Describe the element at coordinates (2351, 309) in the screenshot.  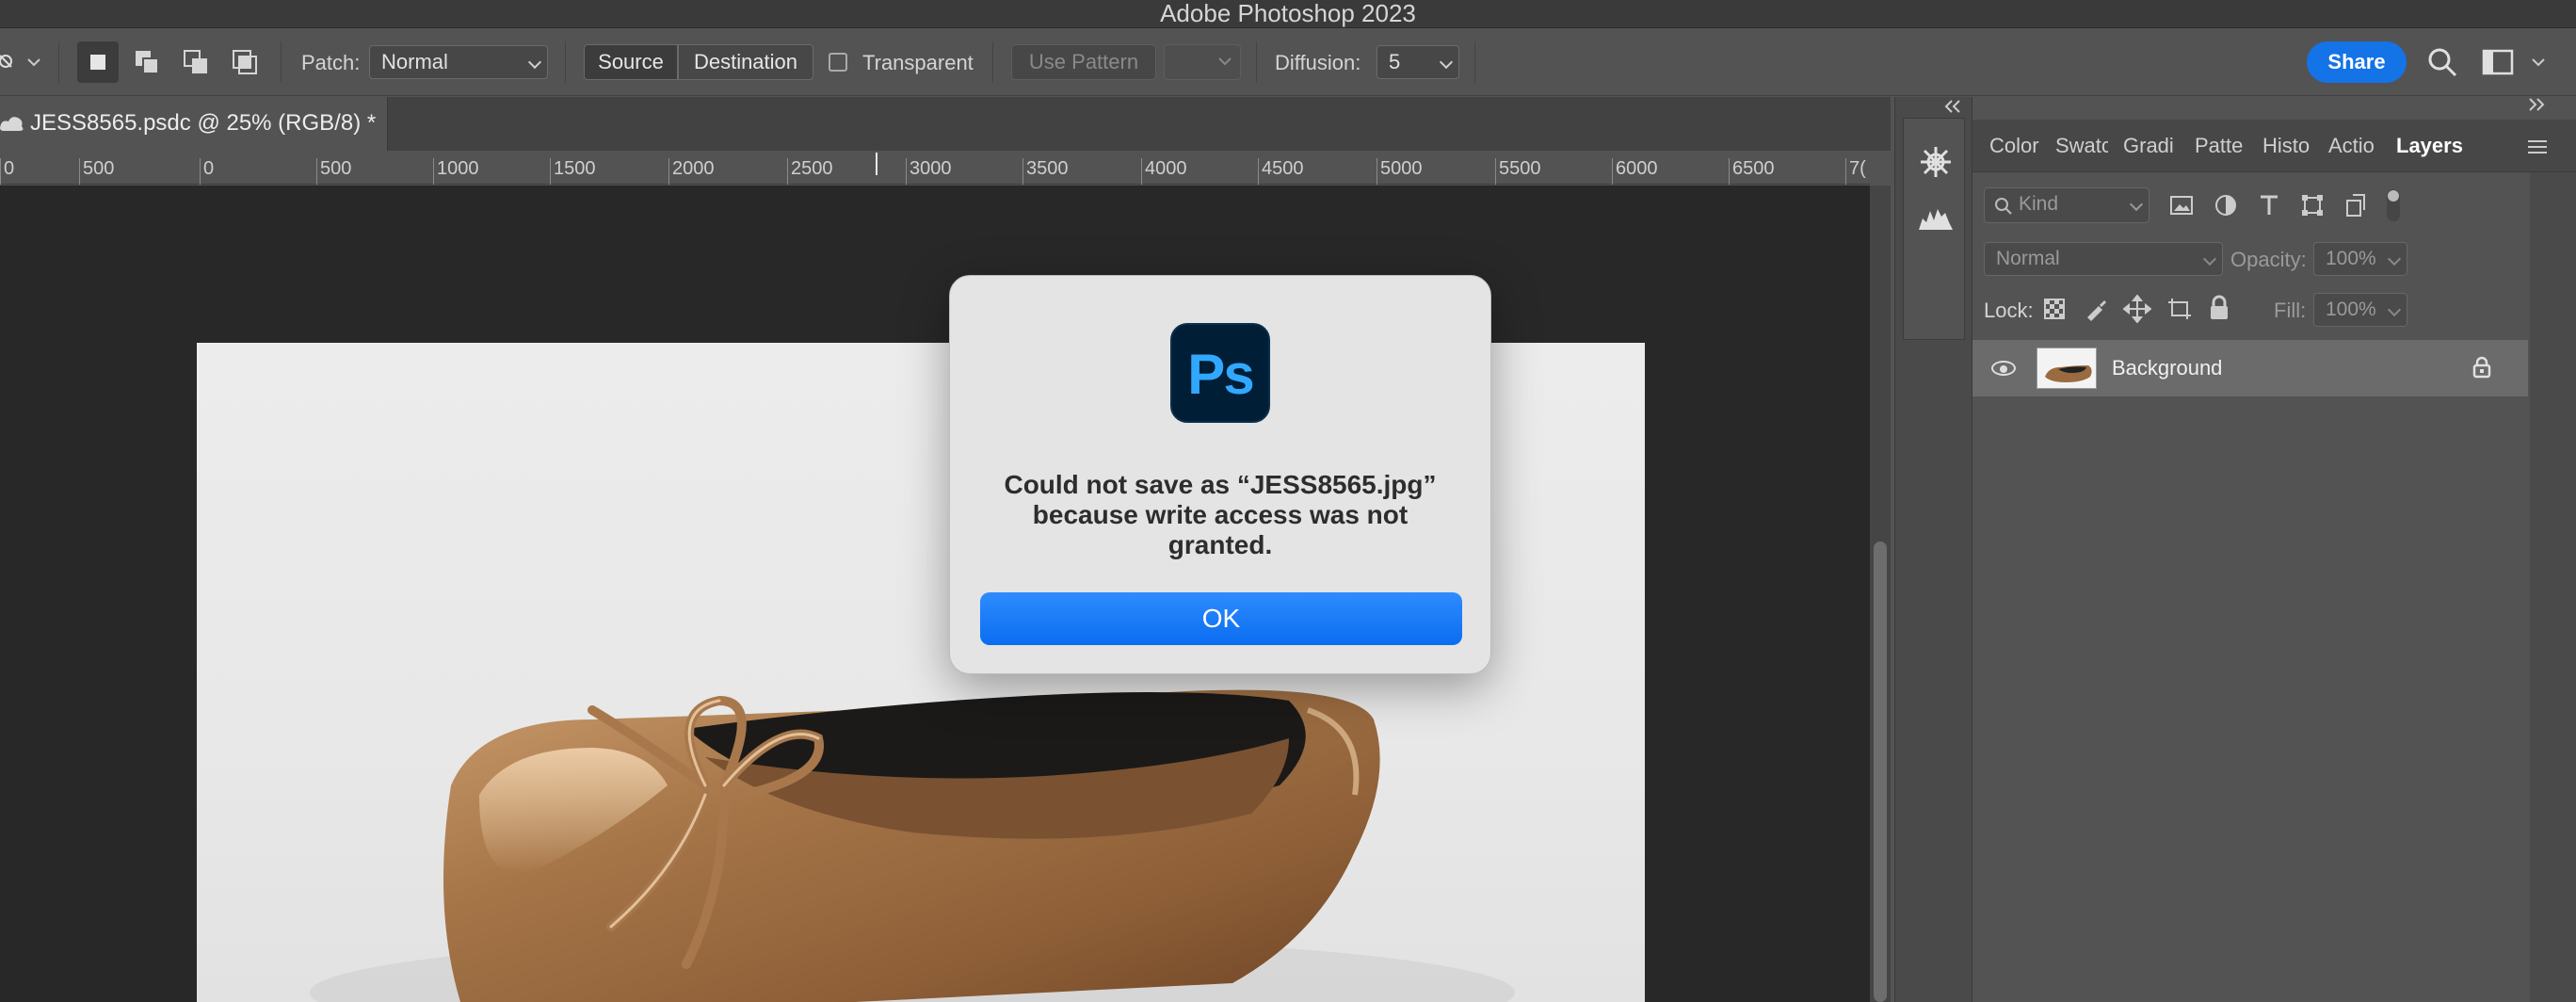
I see `fill-value: 100%` at that location.